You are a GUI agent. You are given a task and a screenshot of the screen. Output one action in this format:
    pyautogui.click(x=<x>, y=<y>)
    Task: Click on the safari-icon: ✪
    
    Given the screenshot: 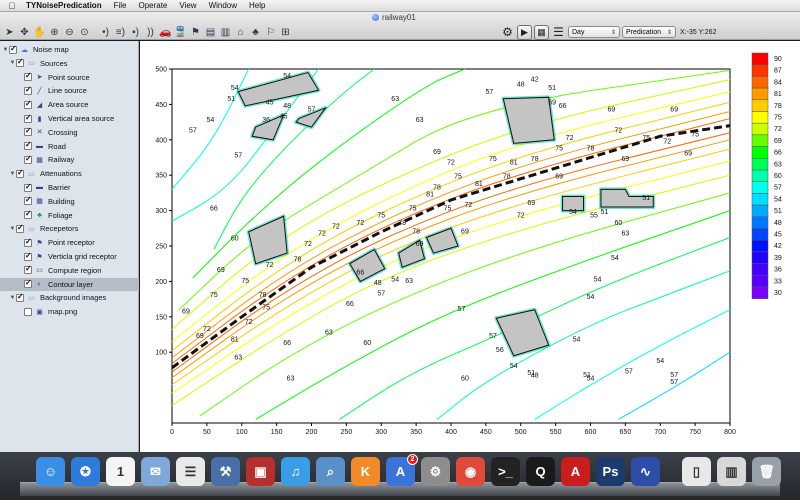 What is the action you would take?
    pyautogui.click(x=85, y=471)
    